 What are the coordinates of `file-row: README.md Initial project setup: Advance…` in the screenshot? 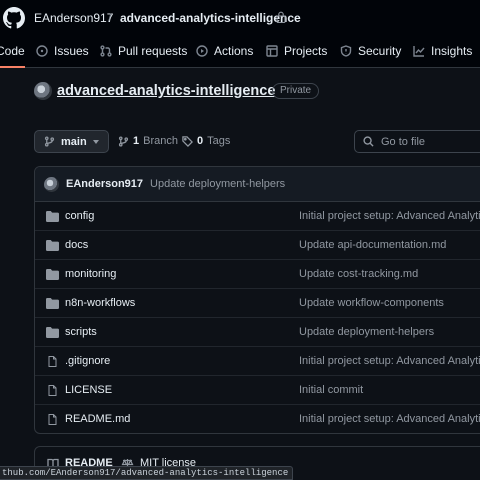 It's located at (257, 419).